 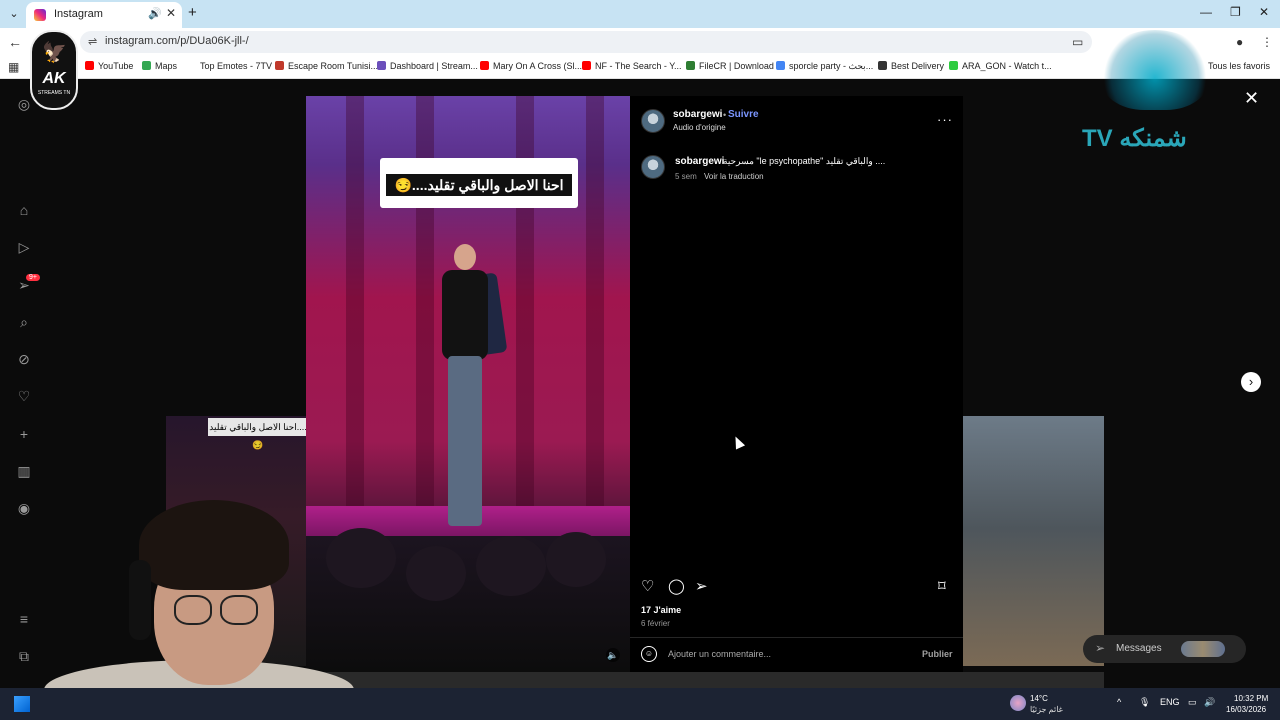 I want to click on browser-tab-bar: ⌄ Instagram 🔊 ✕ + — ❐ ✕, so click(x=640, y=14).